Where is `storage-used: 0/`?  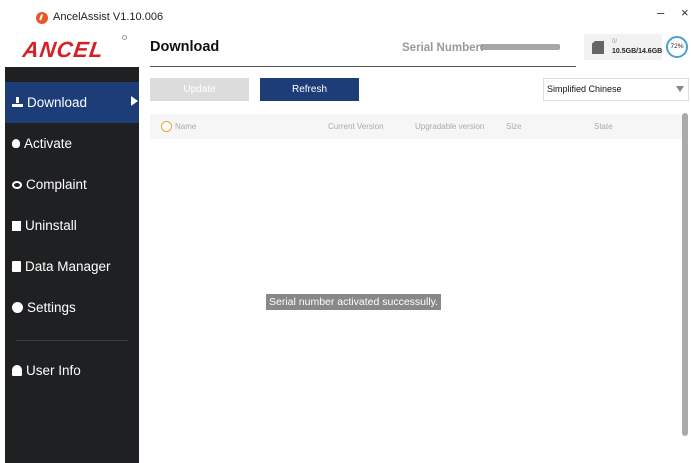
storage-used: 0/ is located at coordinates (615, 42).